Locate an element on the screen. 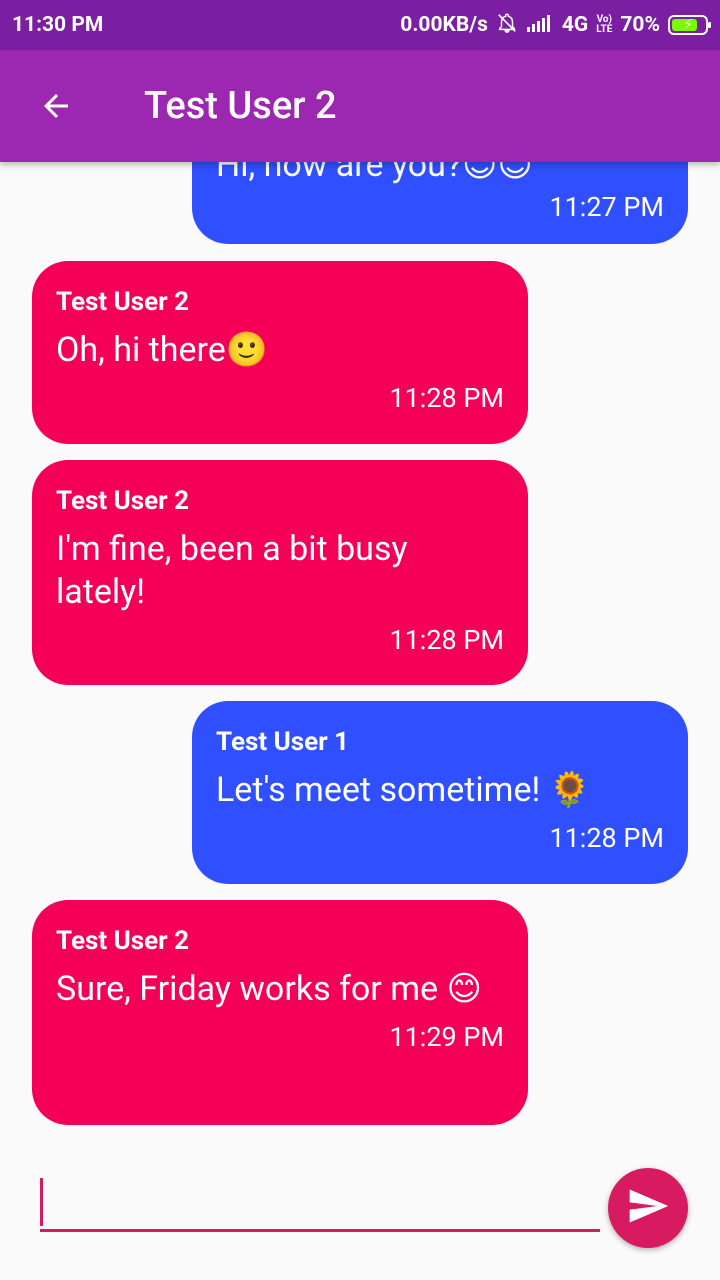 This screenshot has width=720, height=1280. status-bar: 11:30 PM 0.00KB/s 4G Vo) LTE 70% ⚡ is located at coordinates (360, 25).